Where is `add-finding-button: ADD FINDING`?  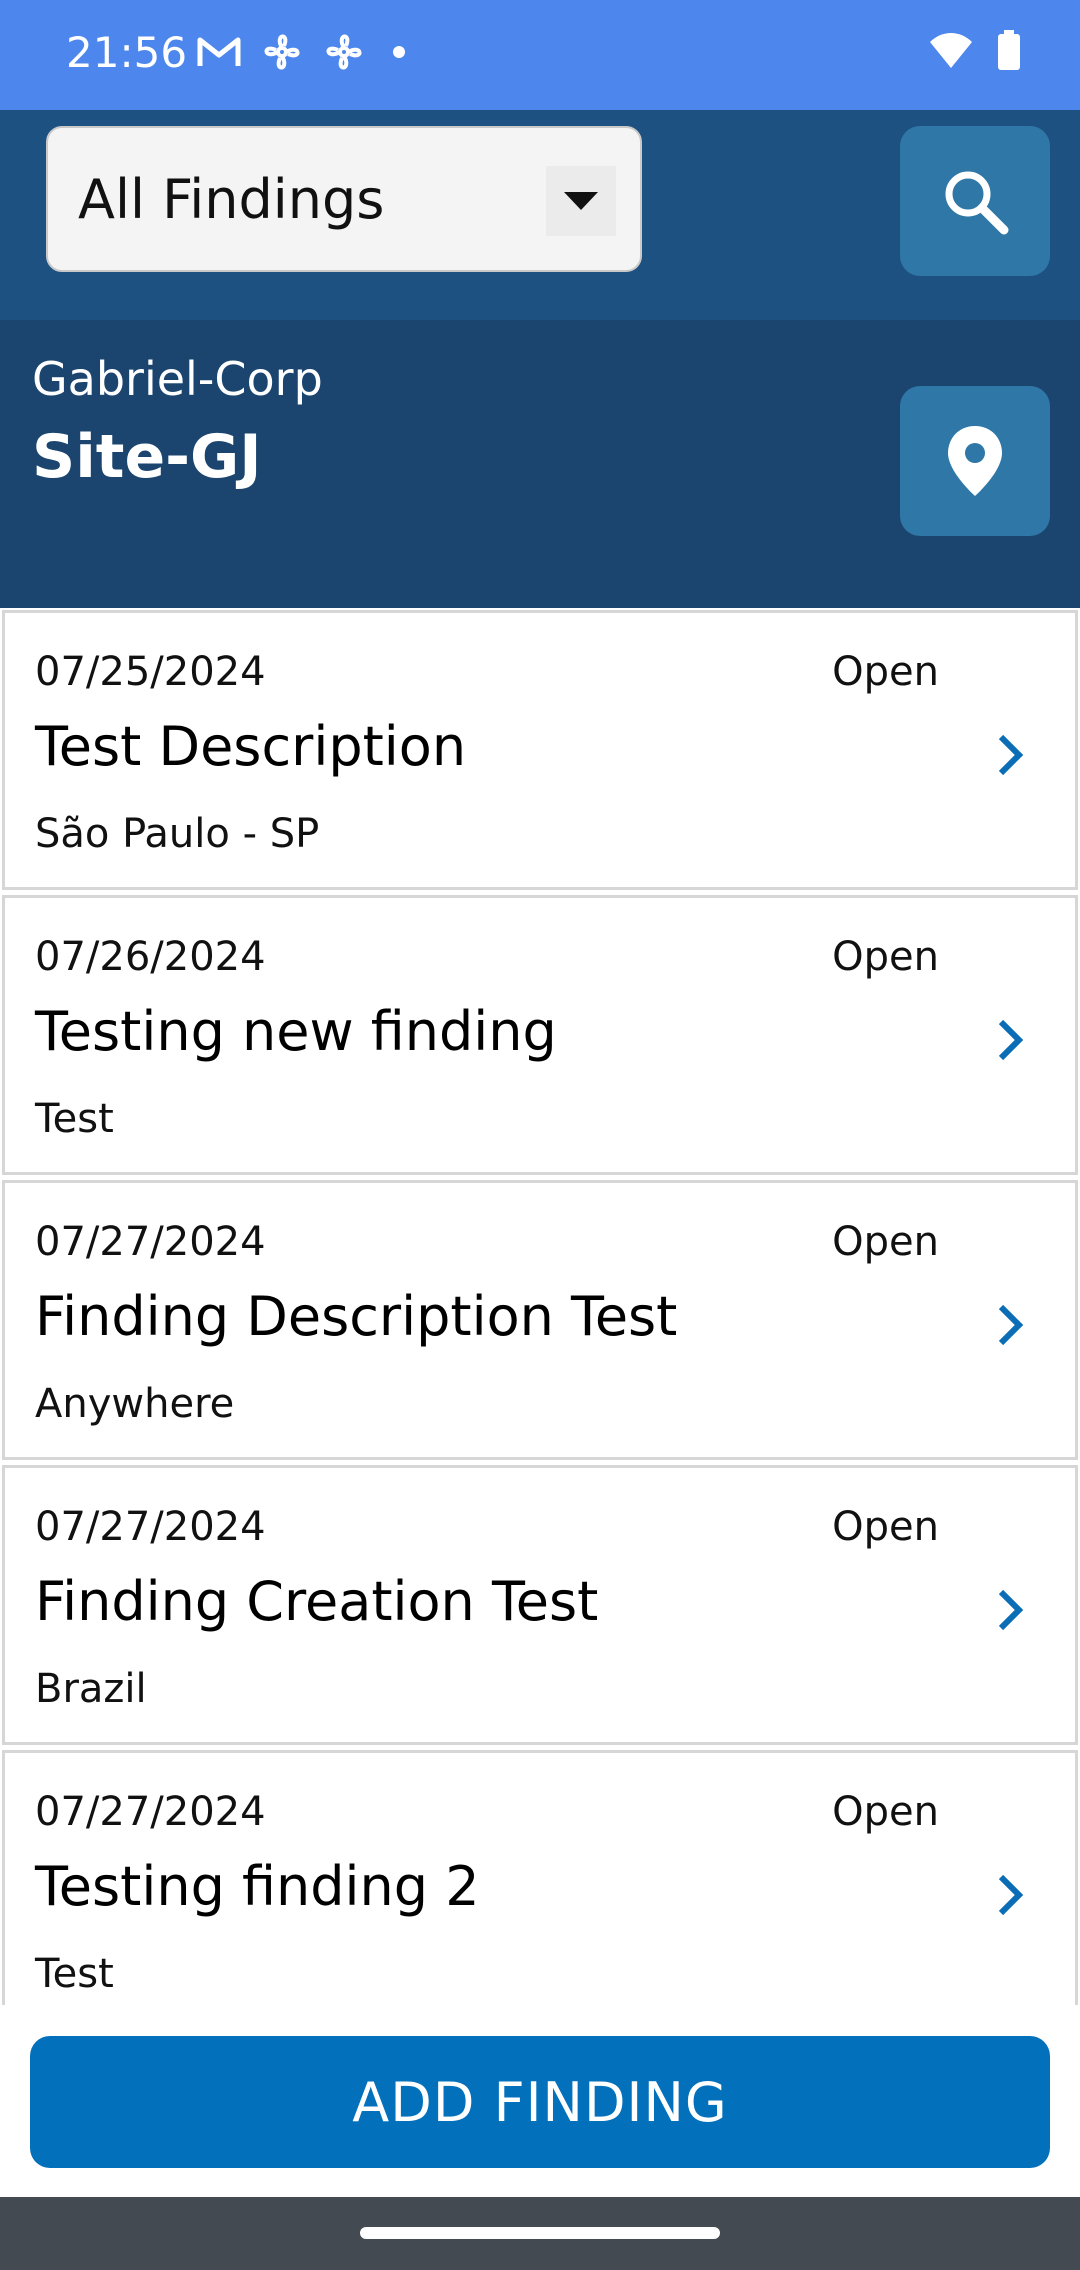
add-finding-button: ADD FINDING is located at coordinates (540, 2102).